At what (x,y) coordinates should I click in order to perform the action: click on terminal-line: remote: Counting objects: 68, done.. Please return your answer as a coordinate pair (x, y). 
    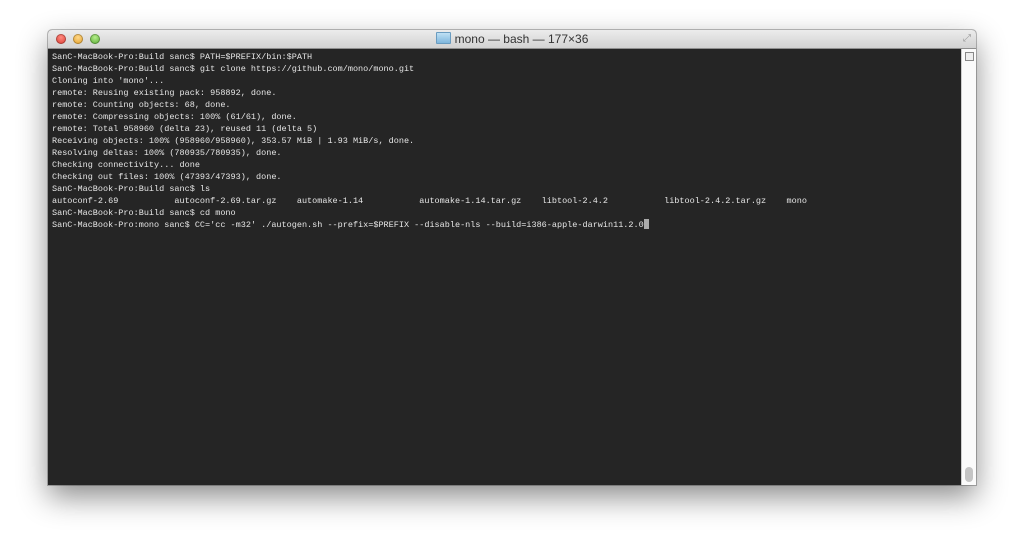
    Looking at the image, I should click on (141, 105).